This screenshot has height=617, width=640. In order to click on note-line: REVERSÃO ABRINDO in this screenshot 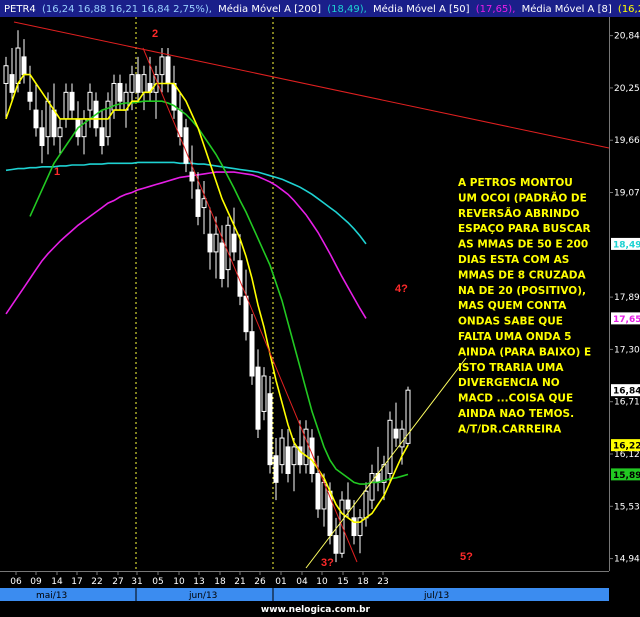, I will do `click(519, 213)`.